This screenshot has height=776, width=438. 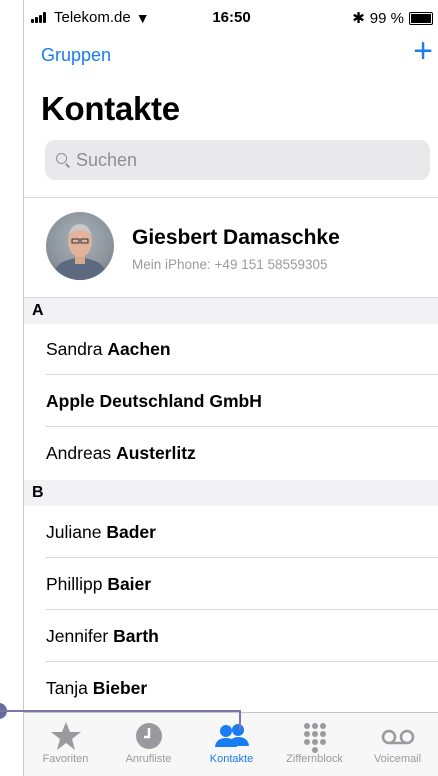 I want to click on contact-last-name: Baier, so click(x=129, y=584).